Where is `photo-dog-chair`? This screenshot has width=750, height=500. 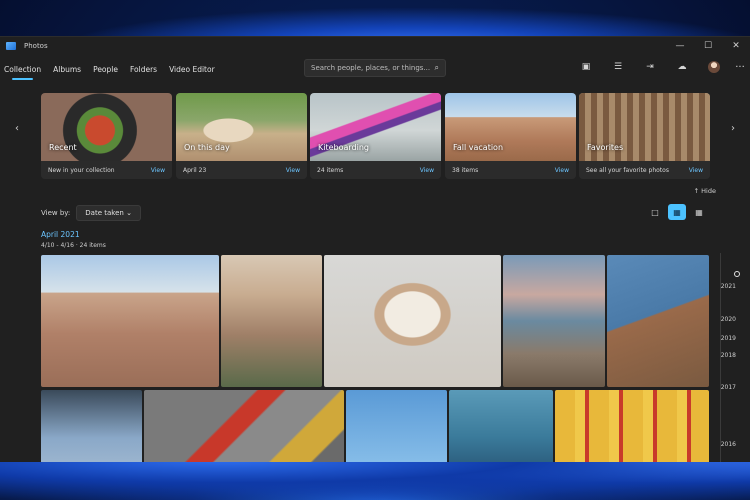 photo-dog-chair is located at coordinates (412, 321).